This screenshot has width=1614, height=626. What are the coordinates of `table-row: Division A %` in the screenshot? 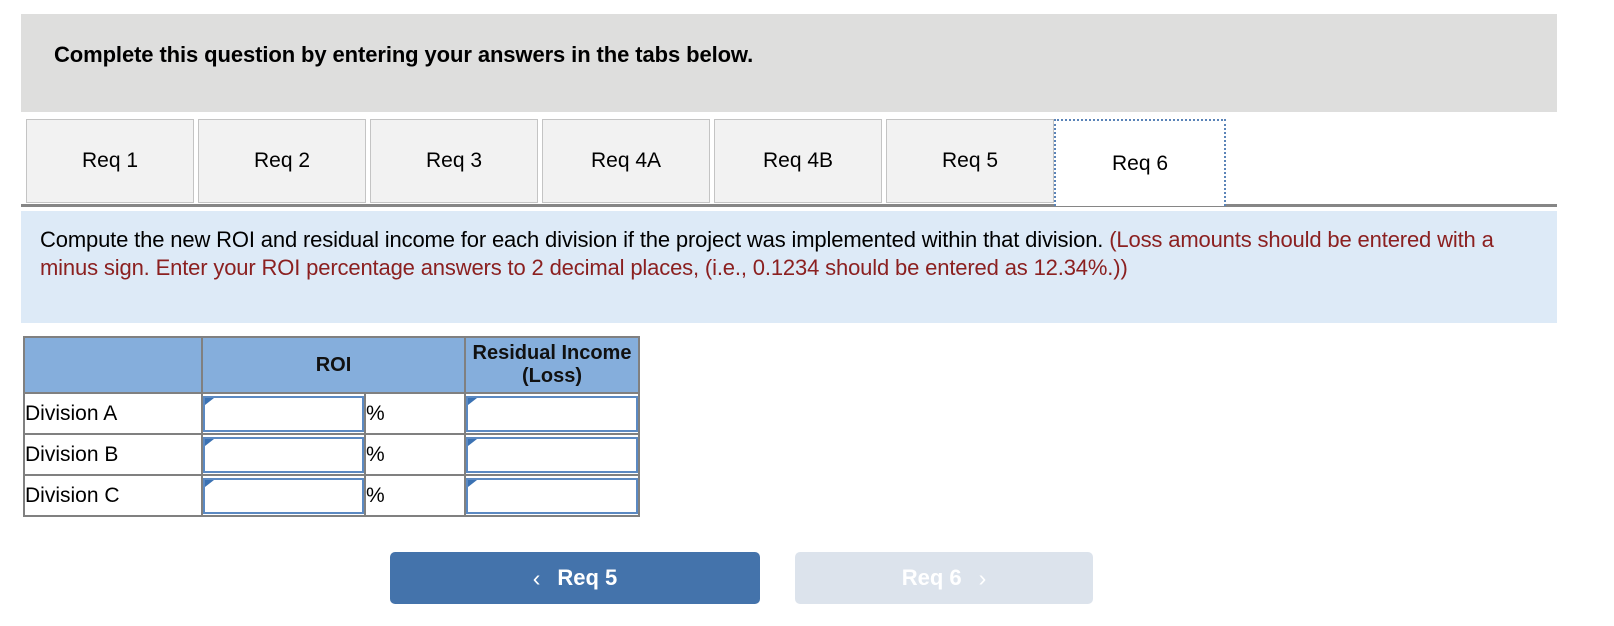 It's located at (331, 413).